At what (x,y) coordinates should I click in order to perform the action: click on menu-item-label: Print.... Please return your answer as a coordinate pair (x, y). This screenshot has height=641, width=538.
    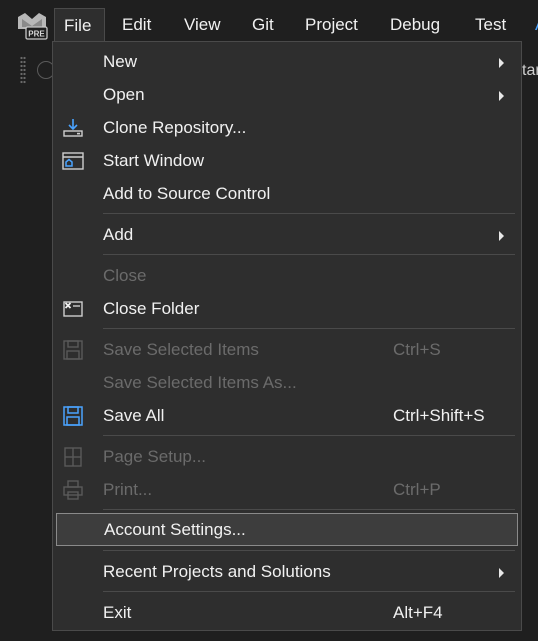
    Looking at the image, I should click on (128, 489).